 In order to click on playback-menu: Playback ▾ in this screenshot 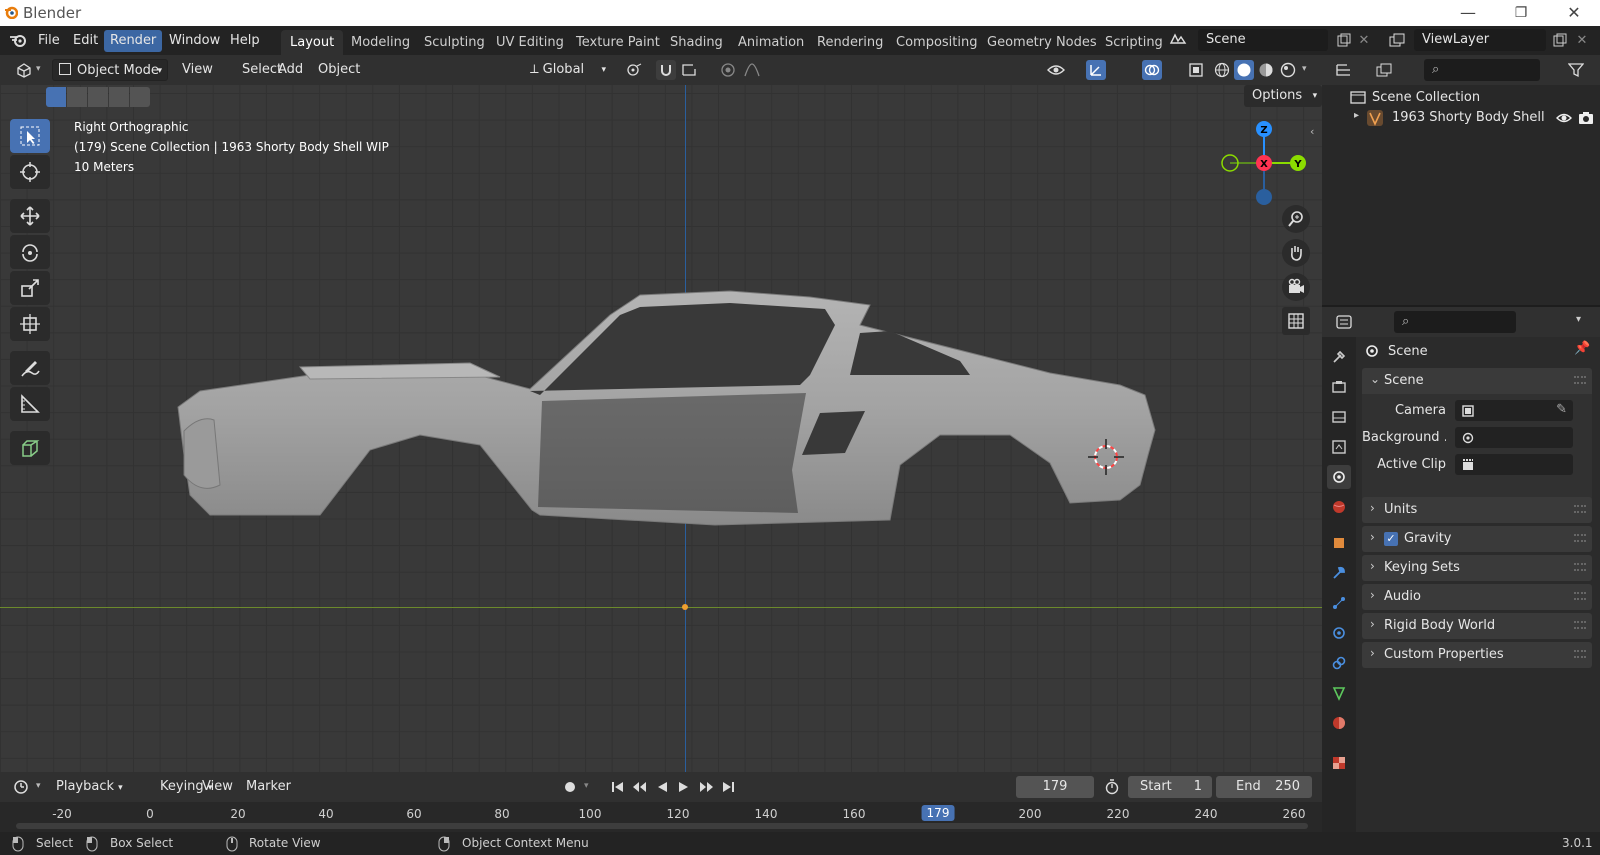, I will do `click(89, 787)`.